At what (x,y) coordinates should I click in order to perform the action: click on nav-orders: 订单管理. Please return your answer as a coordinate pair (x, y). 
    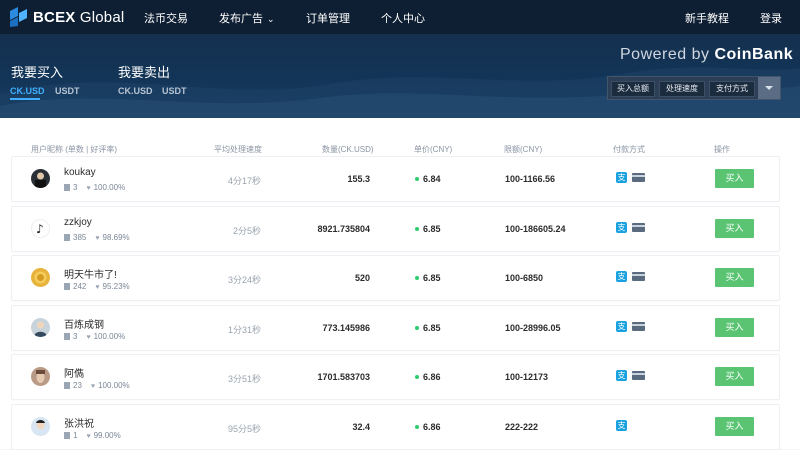
    Looking at the image, I should click on (328, 18).